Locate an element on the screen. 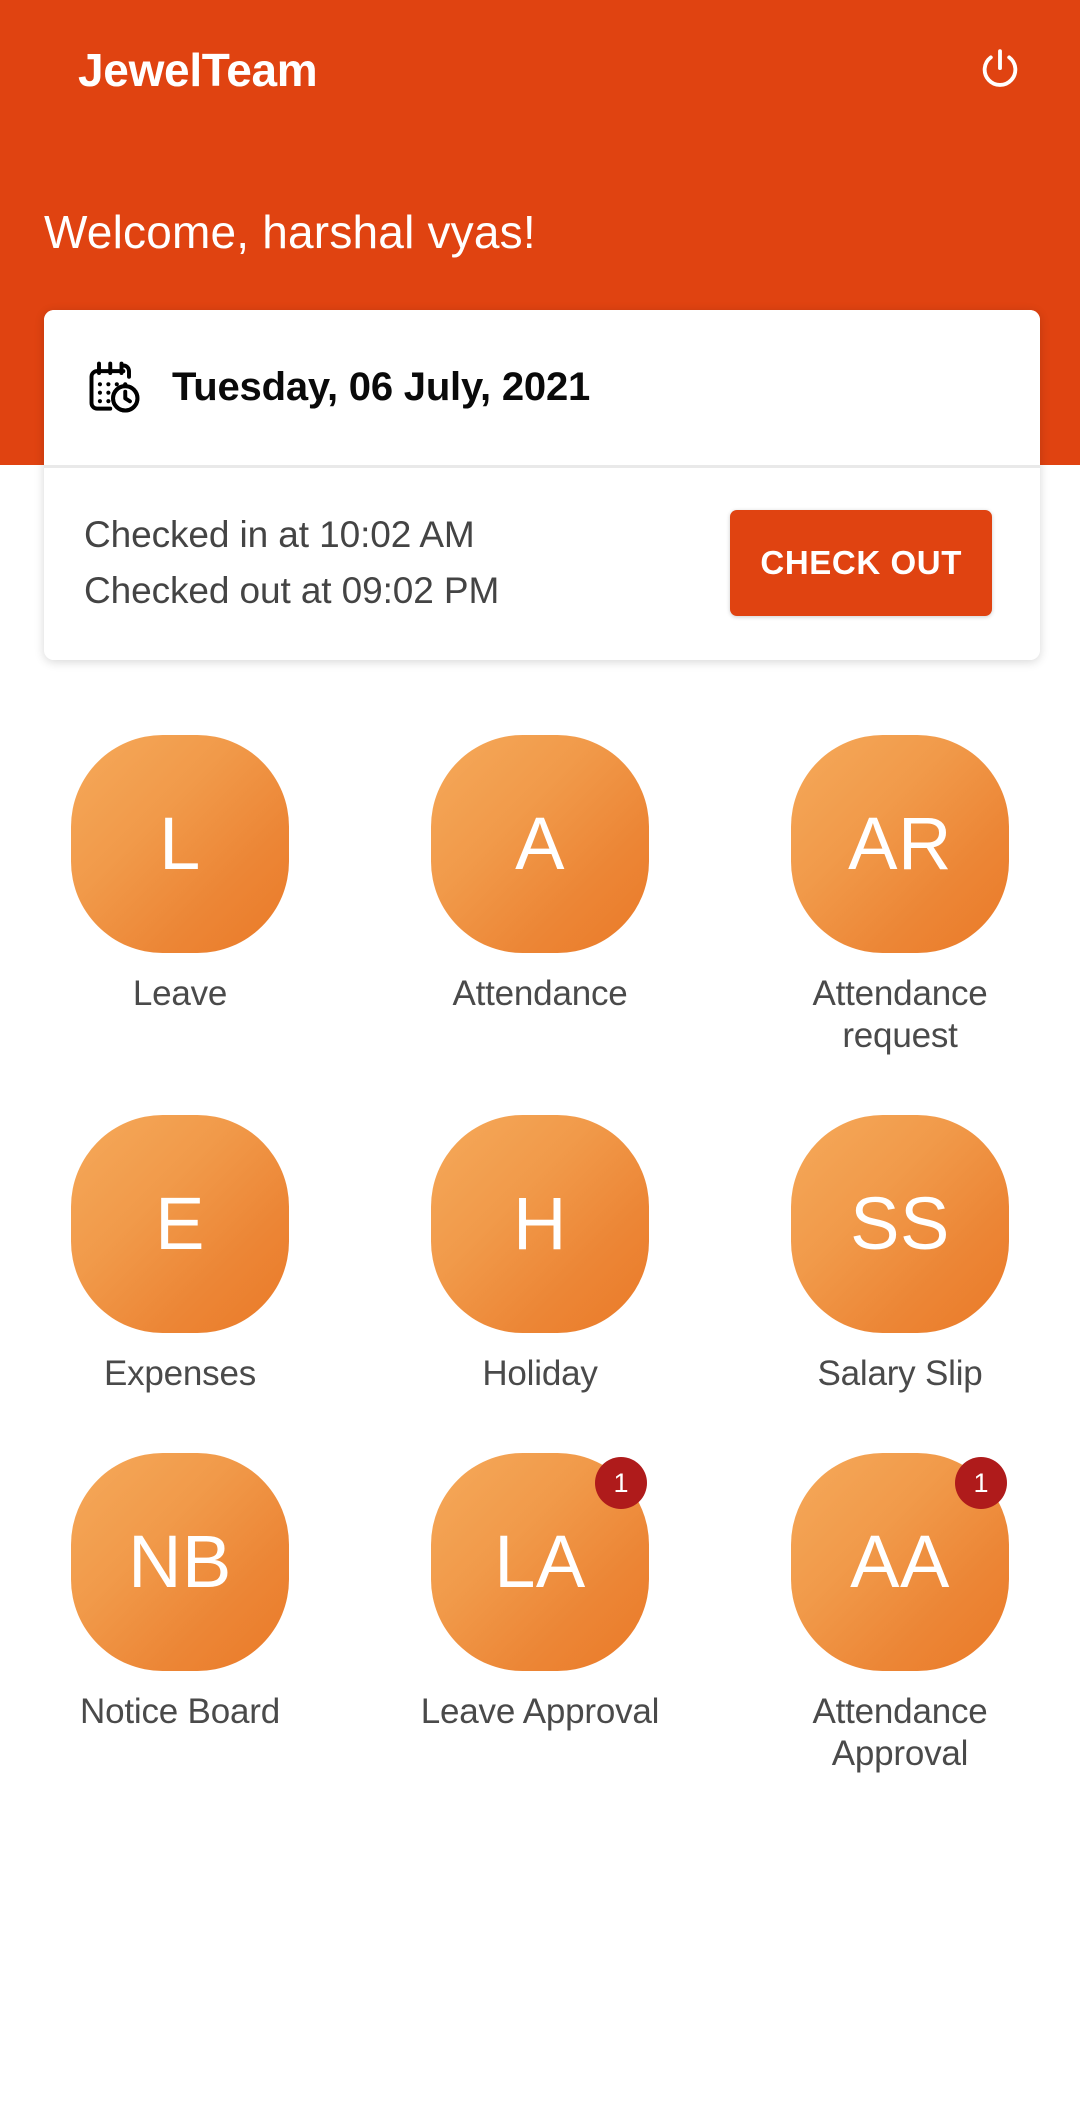 The width and height of the screenshot is (1080, 2125). checked-out-text: Checked out at 09:02 PM is located at coordinates (292, 590).